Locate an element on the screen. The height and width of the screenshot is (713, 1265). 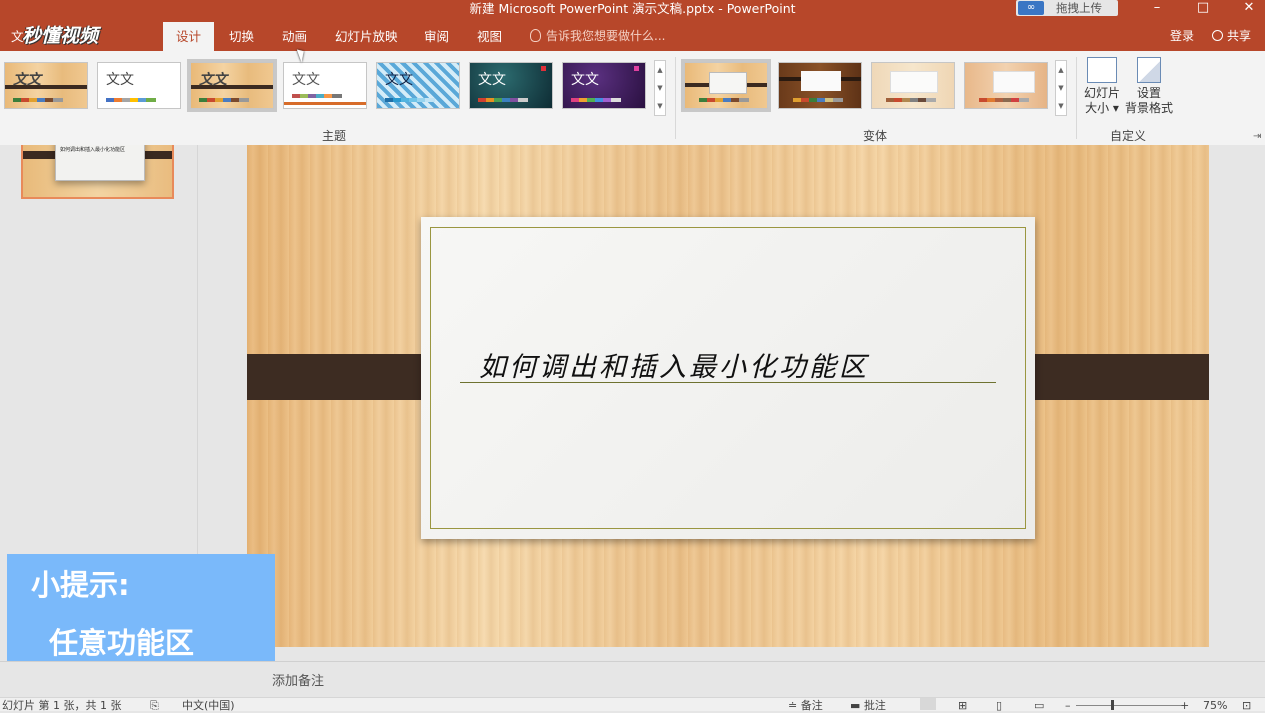
person-icon is located at coordinates (1217, 35).